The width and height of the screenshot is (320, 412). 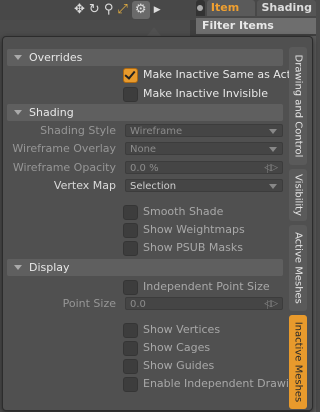 I want to click on show-psub-masks-label: Show PSUB Masks, so click(x=193, y=247).